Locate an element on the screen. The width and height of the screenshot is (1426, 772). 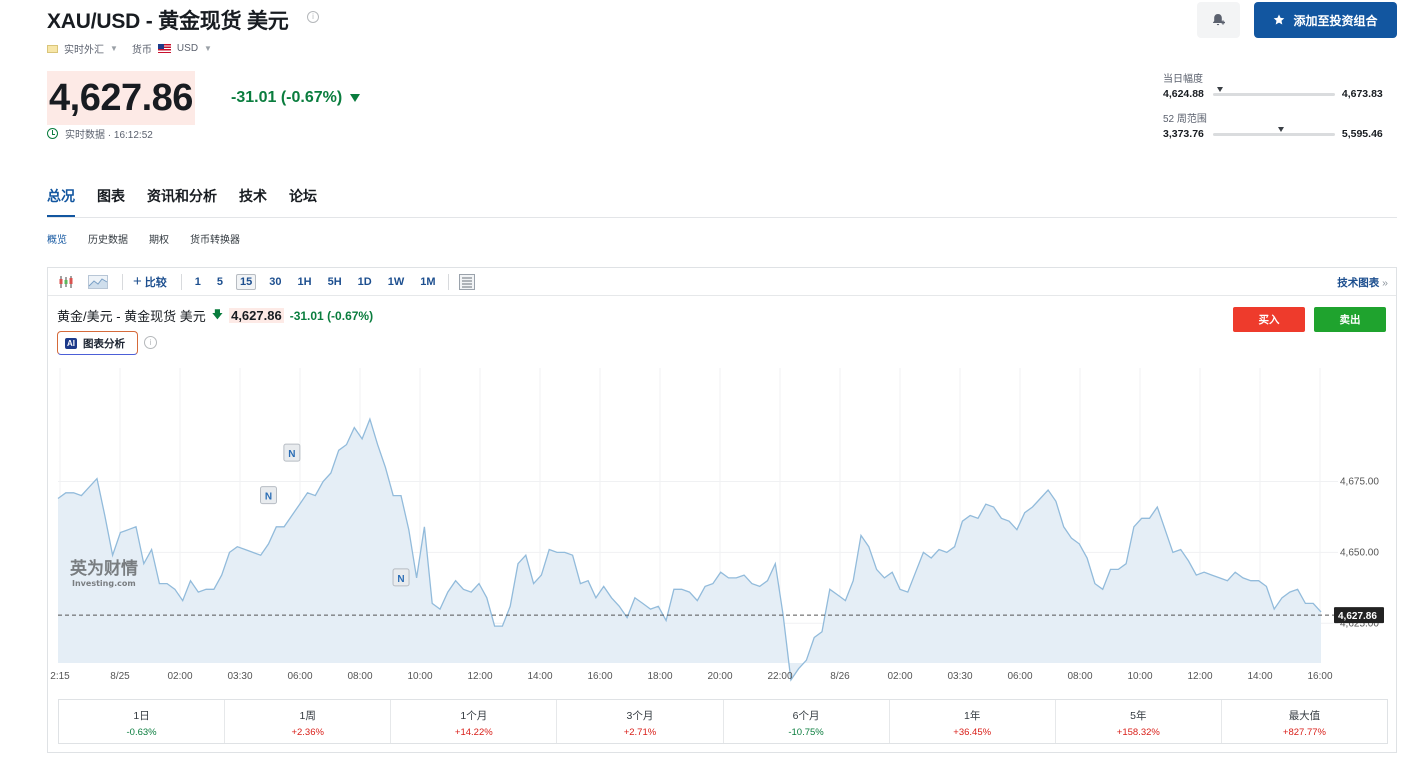
compare-label: 比较 is located at coordinates (155, 282).